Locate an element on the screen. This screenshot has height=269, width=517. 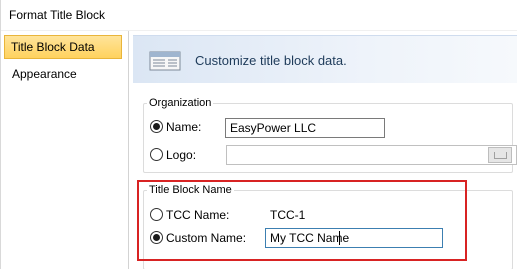
logo-path-field is located at coordinates (371, 155).